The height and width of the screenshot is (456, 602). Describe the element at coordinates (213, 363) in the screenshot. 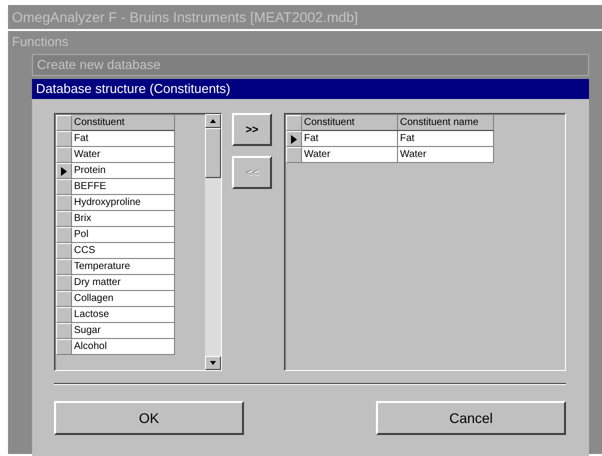

I see `scroll-down-icon` at that location.